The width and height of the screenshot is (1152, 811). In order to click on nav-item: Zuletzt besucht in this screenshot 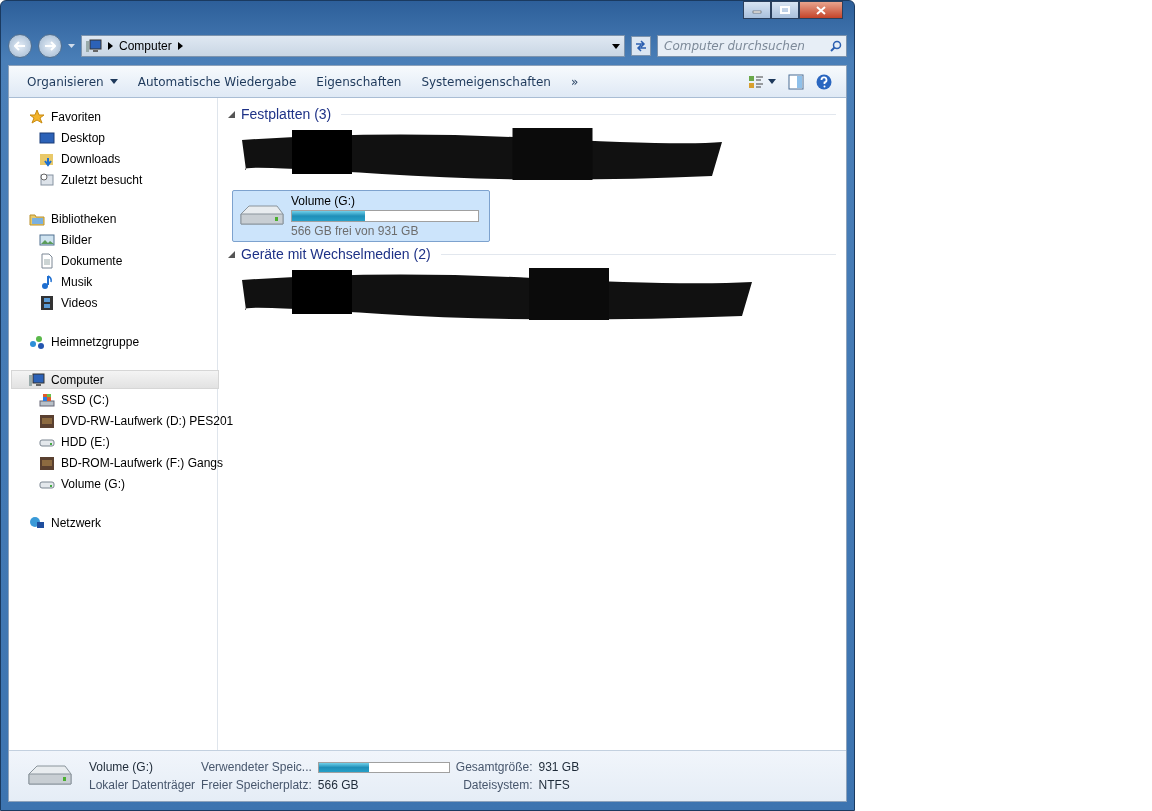, I will do `click(113, 179)`.